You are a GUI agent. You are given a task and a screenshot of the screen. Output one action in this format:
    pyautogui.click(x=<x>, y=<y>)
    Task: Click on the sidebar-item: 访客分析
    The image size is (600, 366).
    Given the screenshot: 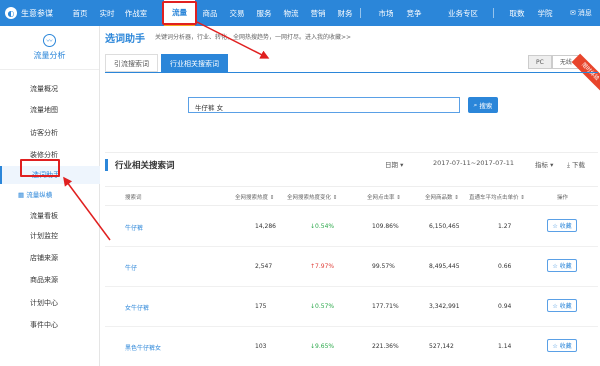 What is the action you would take?
    pyautogui.click(x=50, y=133)
    